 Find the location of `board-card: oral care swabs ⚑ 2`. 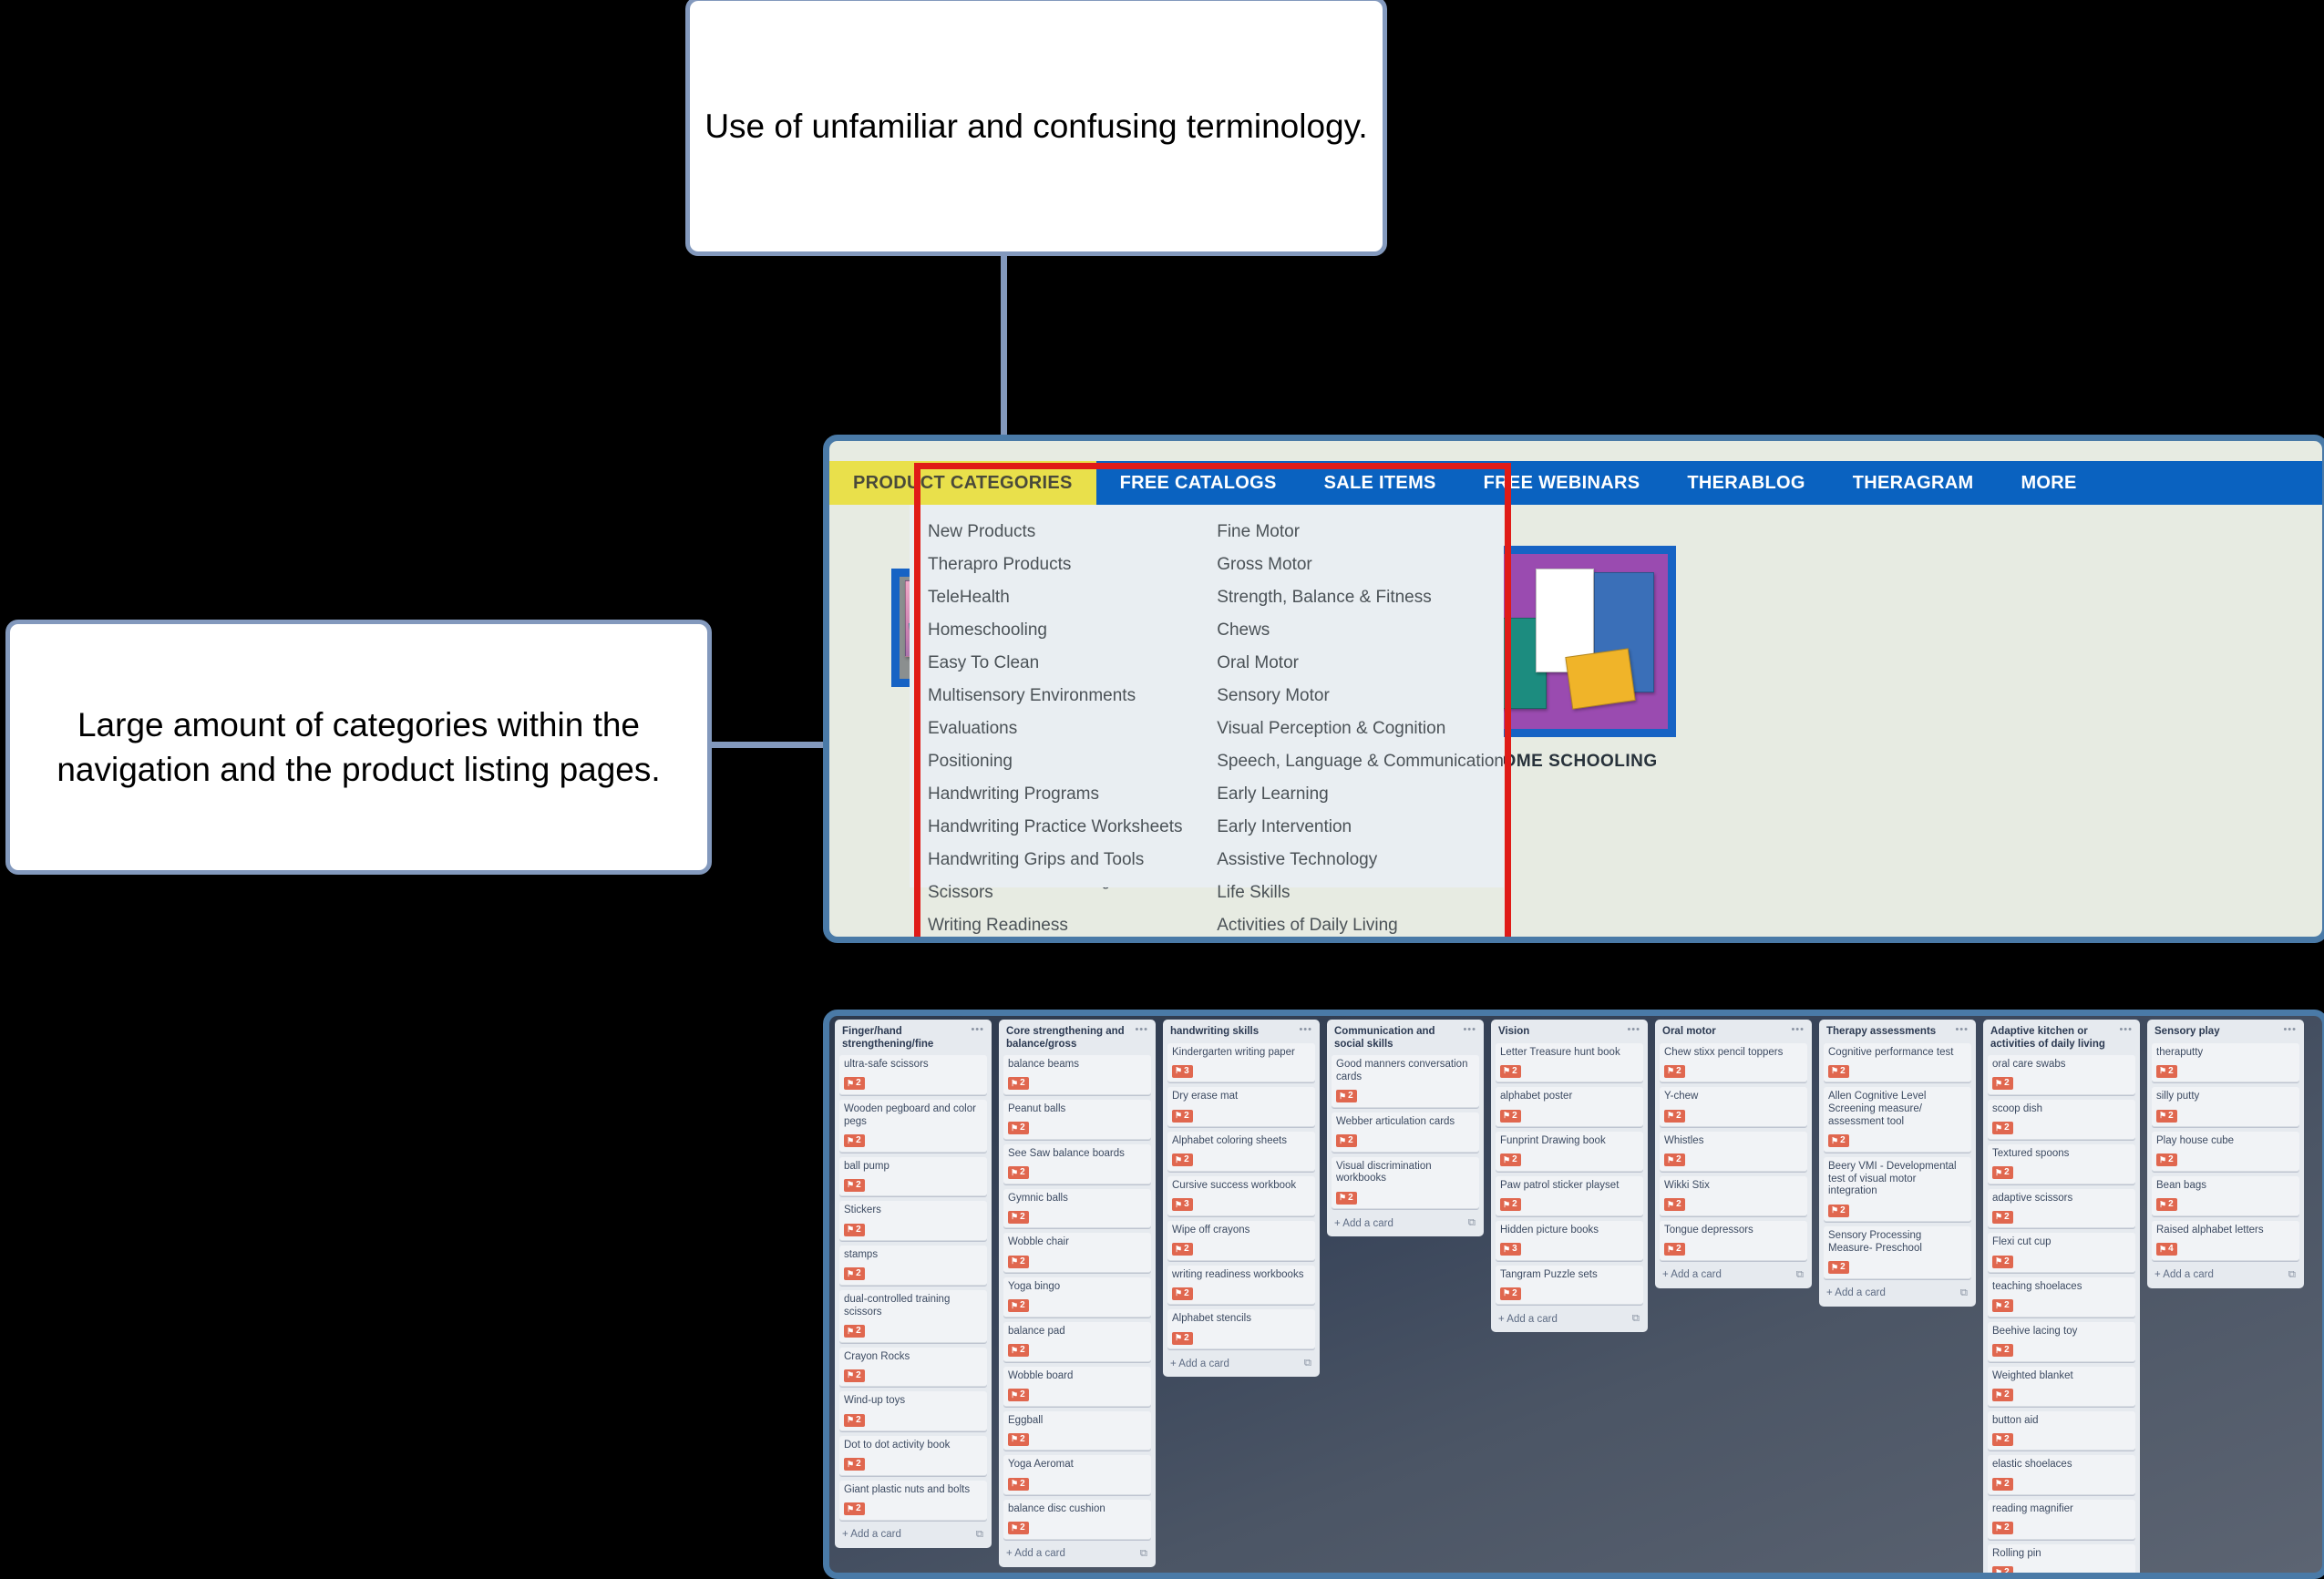

board-card: oral care swabs ⚑ 2 is located at coordinates (2061, 1075).